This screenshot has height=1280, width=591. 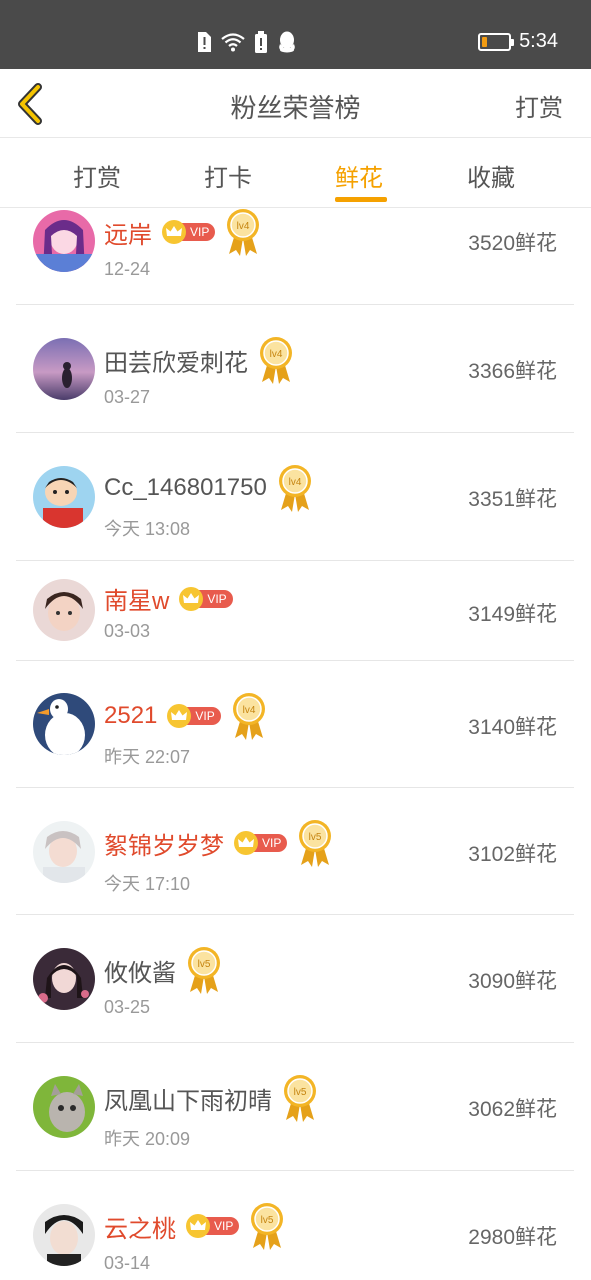 What do you see at coordinates (512, 243) in the screenshot?
I see `flower-count: 3520鲜花` at bounding box center [512, 243].